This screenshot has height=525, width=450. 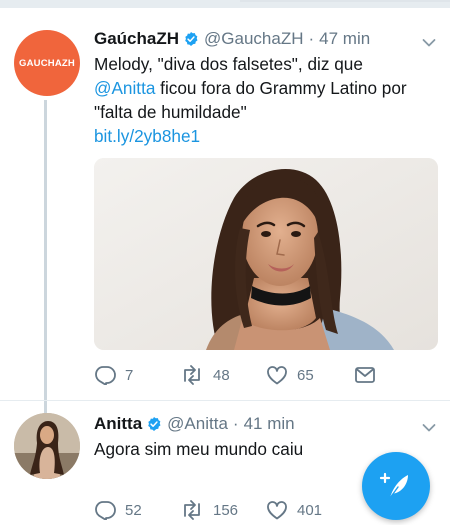 I want to click on tweet-text-fragment: ficou fora do Grammy Latino por, so click(x=281, y=88).